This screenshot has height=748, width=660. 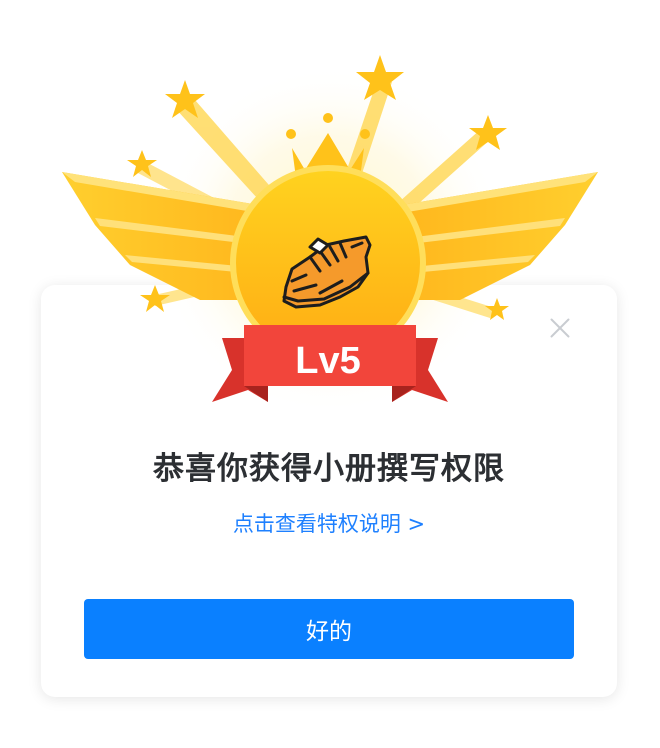 What do you see at coordinates (329, 523) in the screenshot?
I see `privilege-link: 点击查看特权说明 >` at bounding box center [329, 523].